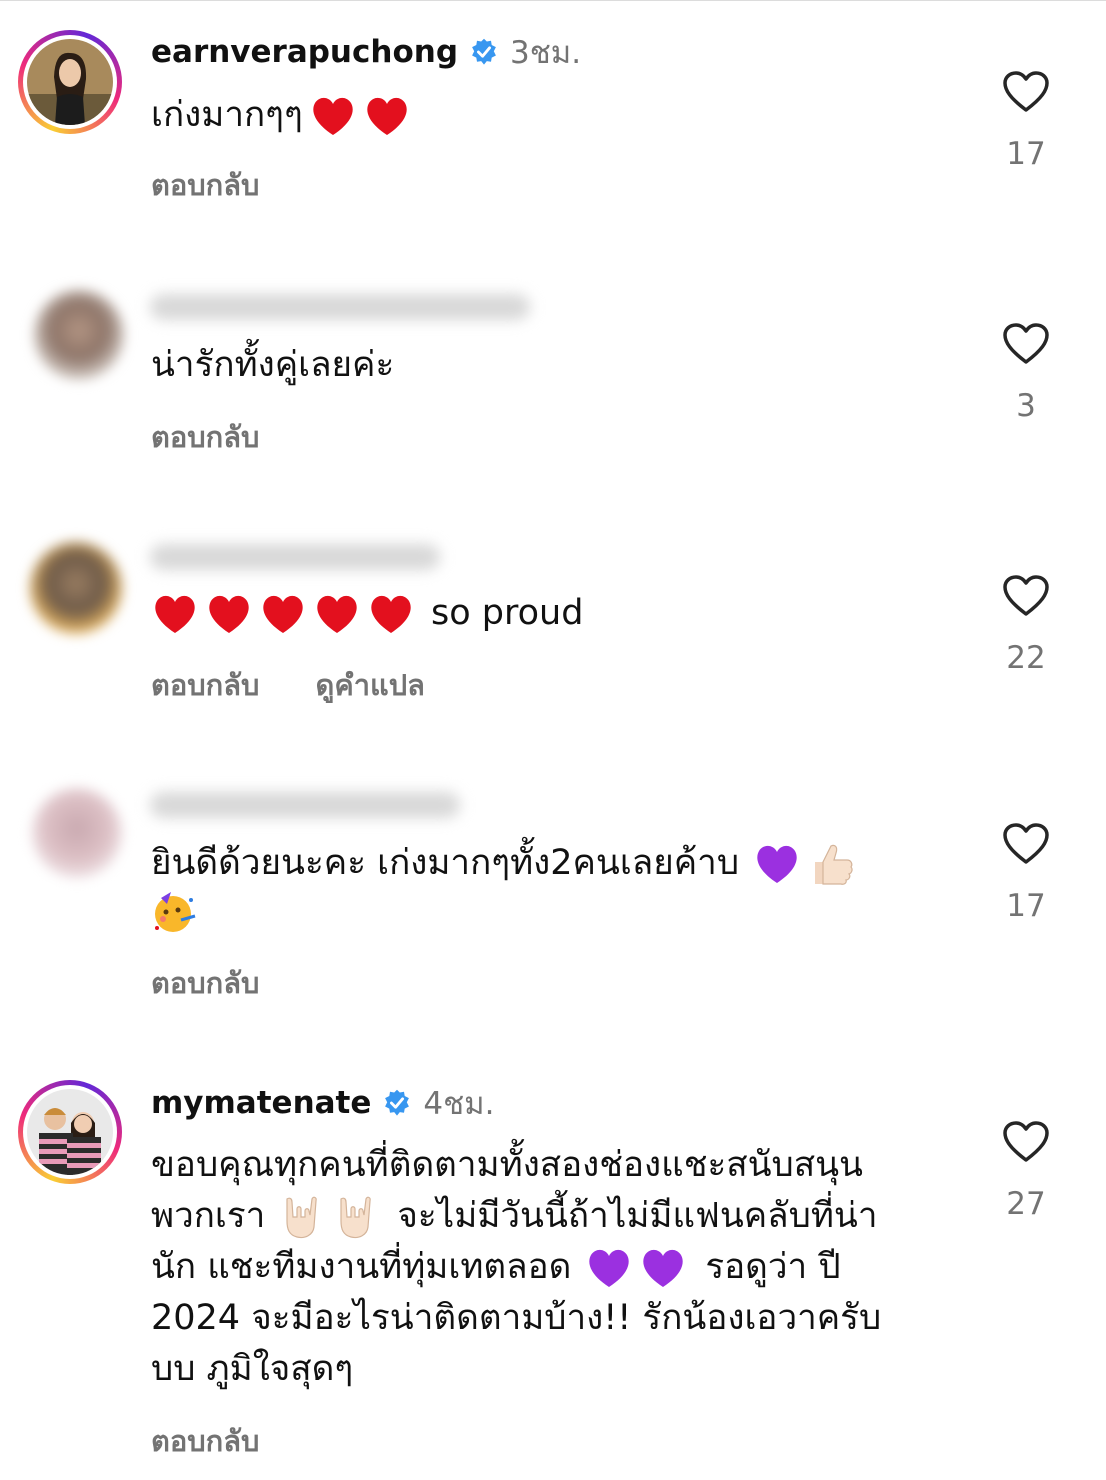  Describe the element at coordinates (1026, 406) in the screenshot. I see `like-count: 3` at that location.